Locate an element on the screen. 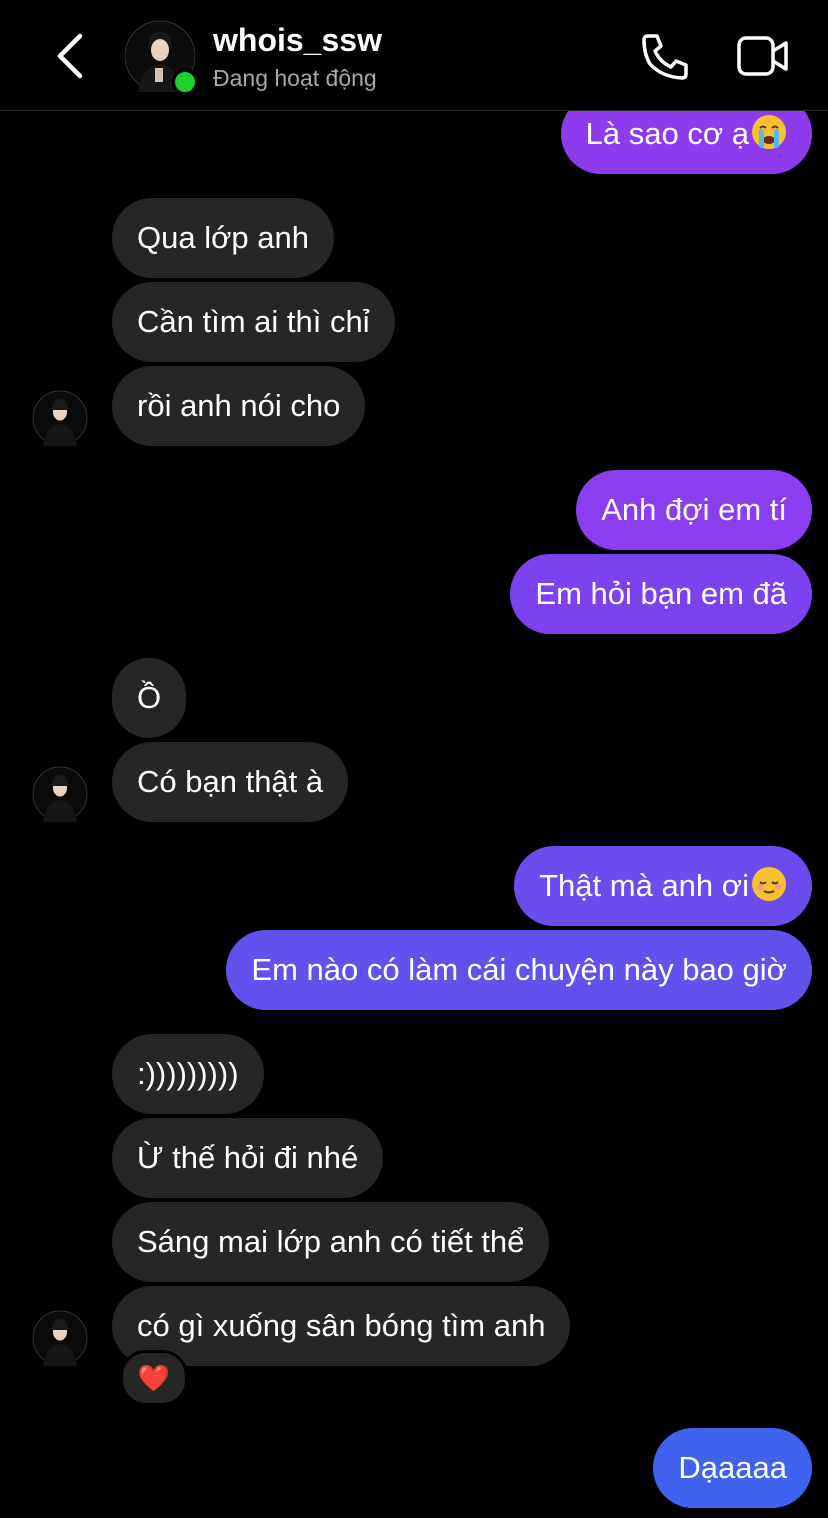 The width and height of the screenshot is (828, 1518). message-text: có gì xuống sân bóng tìm anh is located at coordinates (341, 1325).